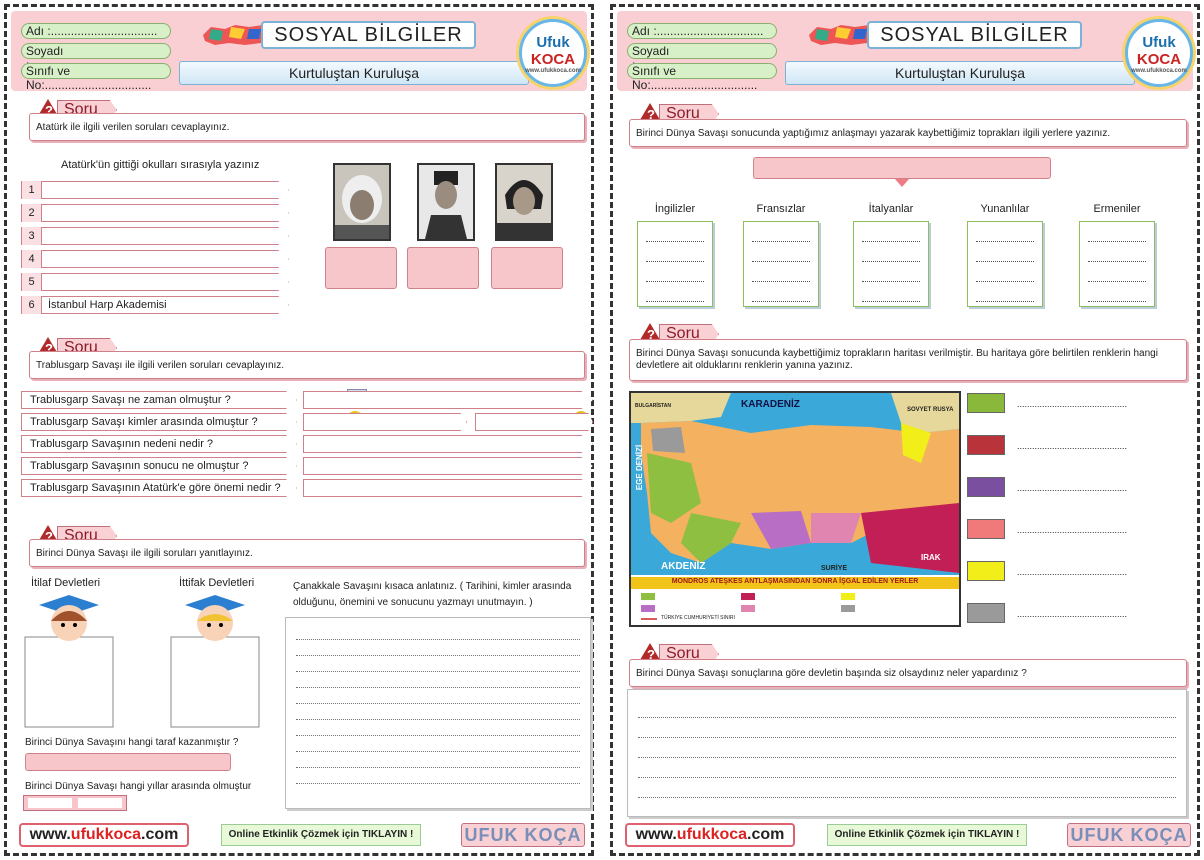  Describe the element at coordinates (902, 168) in the screenshot. I see `treaty-answer-box` at that location.